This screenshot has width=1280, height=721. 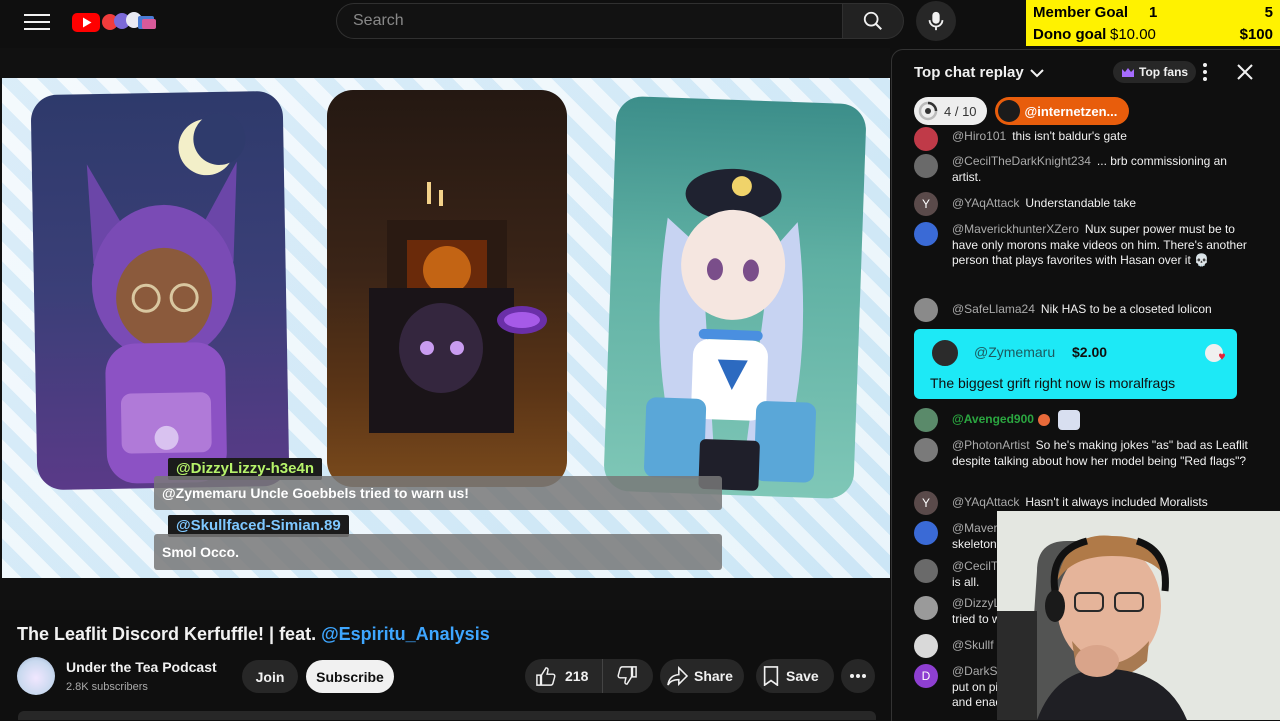 I want to click on progress-ring-icon, so click(x=928, y=111).